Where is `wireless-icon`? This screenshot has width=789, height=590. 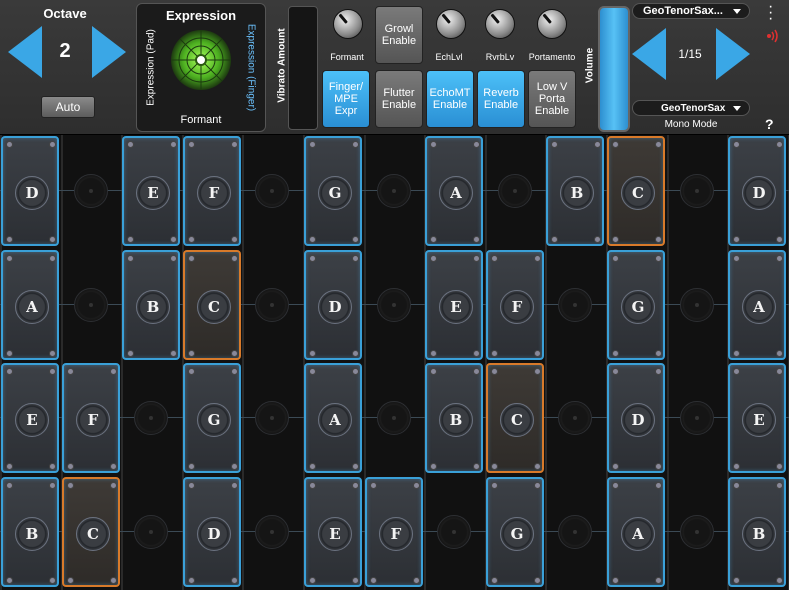
wireless-icon is located at coordinates (772, 36).